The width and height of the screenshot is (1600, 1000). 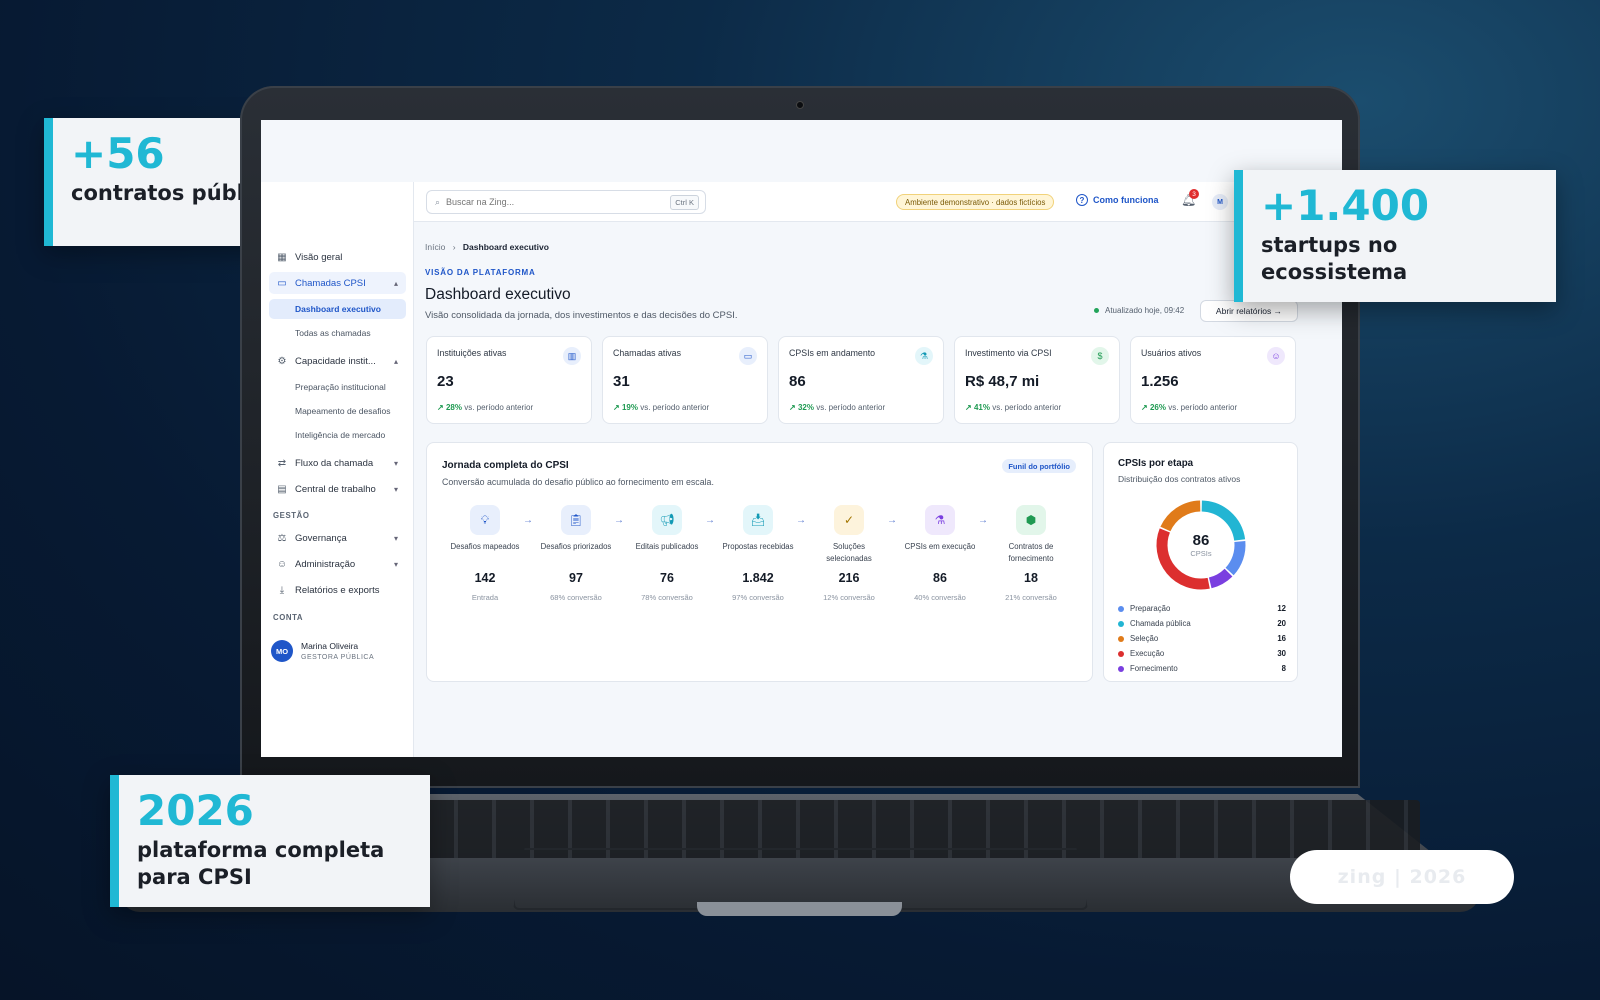 What do you see at coordinates (337, 387) in the screenshot?
I see `sidebar-item-preparacao: Preparação institucional` at bounding box center [337, 387].